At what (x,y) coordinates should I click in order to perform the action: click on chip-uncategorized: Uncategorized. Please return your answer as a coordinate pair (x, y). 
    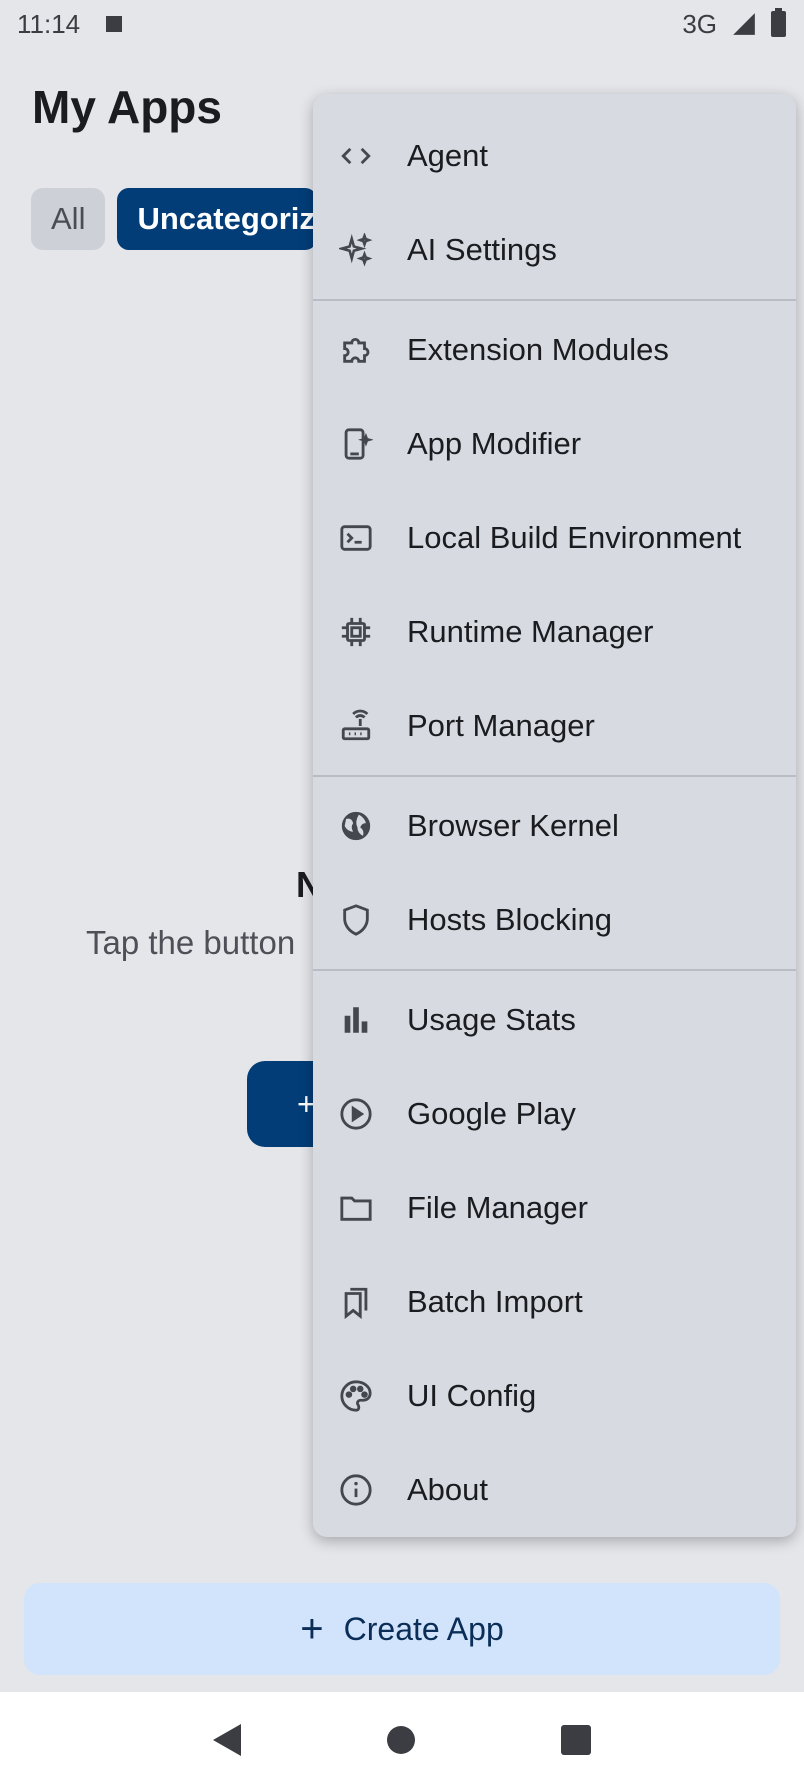
    Looking at the image, I should click on (217, 219).